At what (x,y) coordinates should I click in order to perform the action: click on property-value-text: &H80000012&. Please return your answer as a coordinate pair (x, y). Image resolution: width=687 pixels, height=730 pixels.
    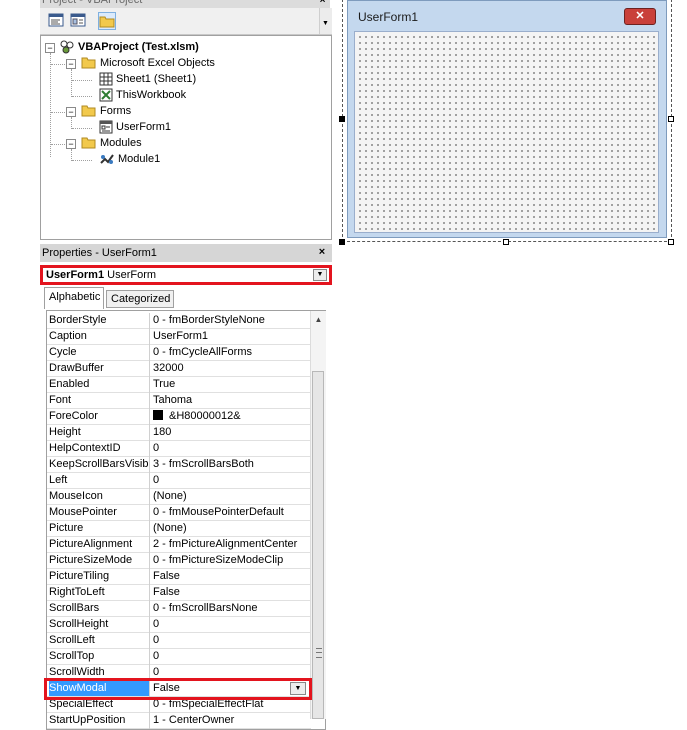
    Looking at the image, I should click on (205, 416).